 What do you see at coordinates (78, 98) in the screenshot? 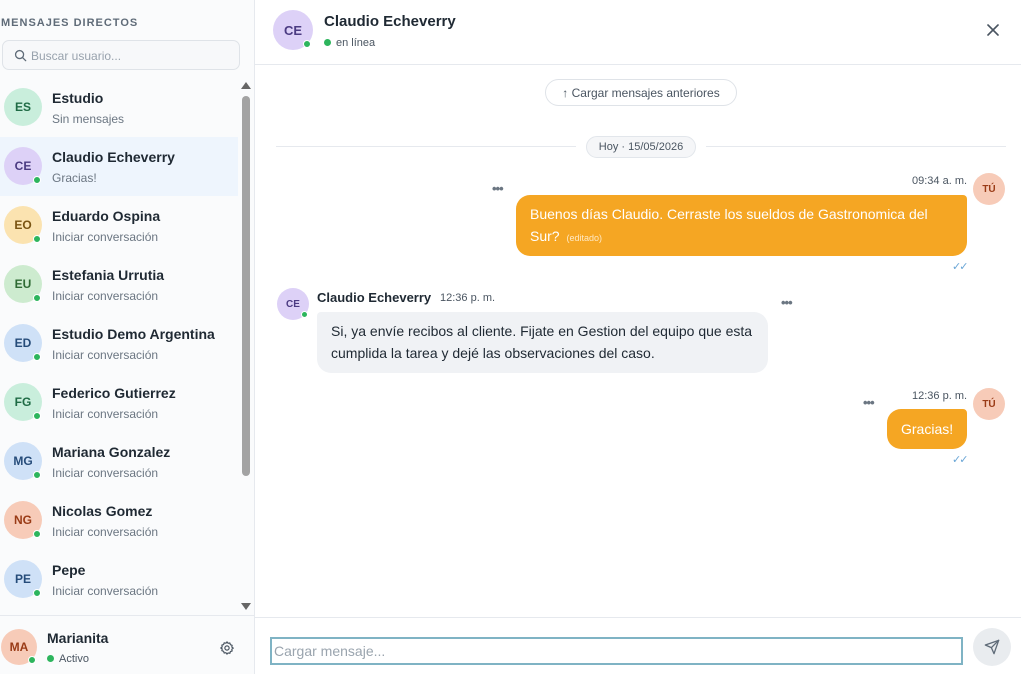
I see `contact-name: Estudio` at bounding box center [78, 98].